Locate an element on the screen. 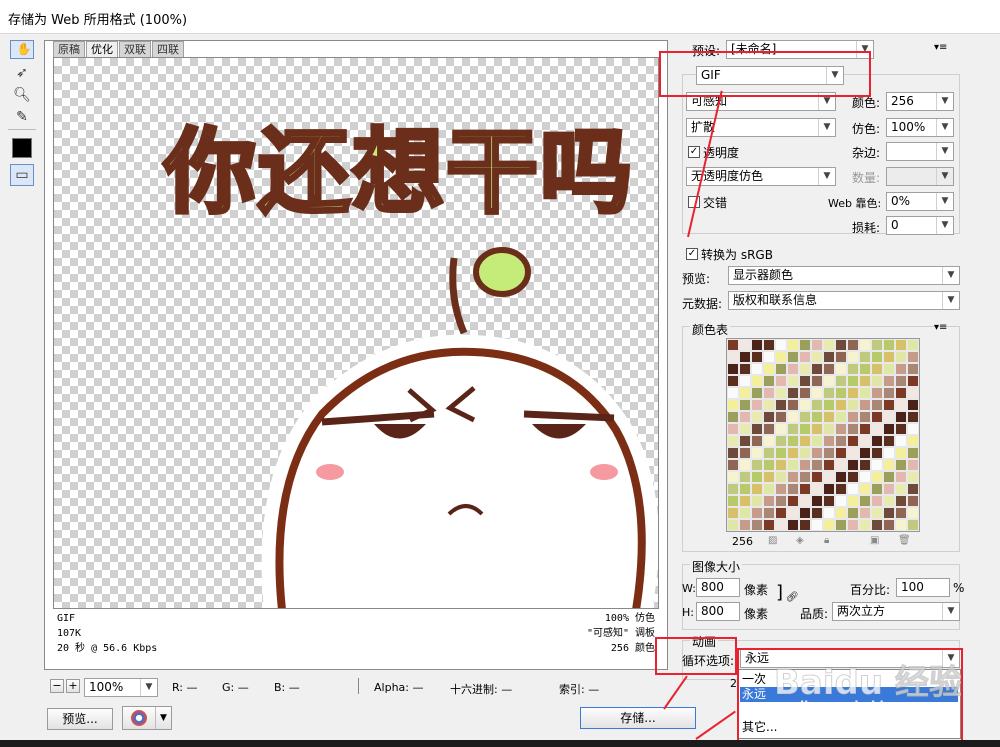 Image resolution: width=1000 pixels, height=747 pixels. color-table-grid is located at coordinates (823, 435).